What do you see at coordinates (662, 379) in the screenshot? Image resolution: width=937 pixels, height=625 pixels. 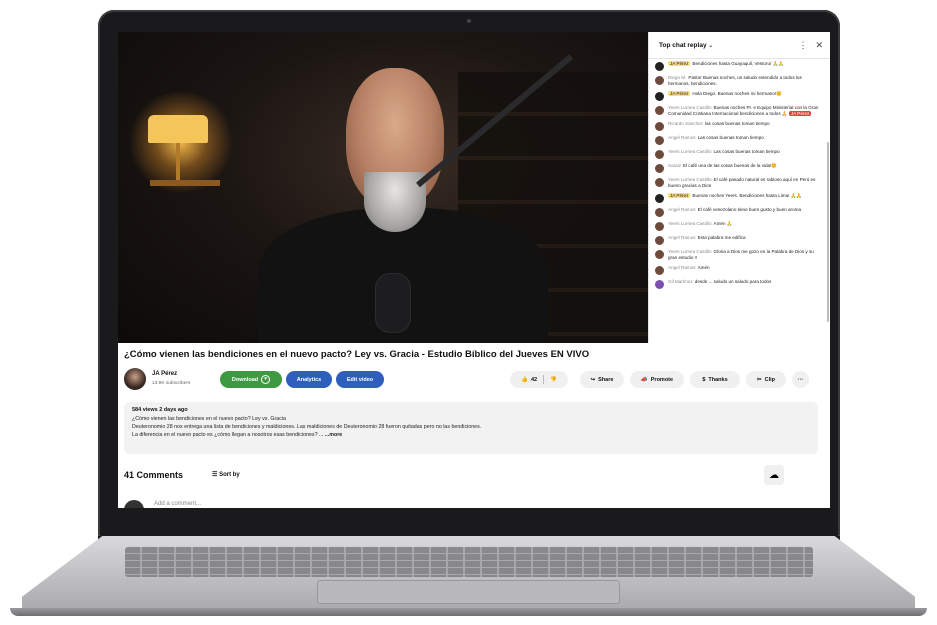 I see `promote-label: Promote` at bounding box center [662, 379].